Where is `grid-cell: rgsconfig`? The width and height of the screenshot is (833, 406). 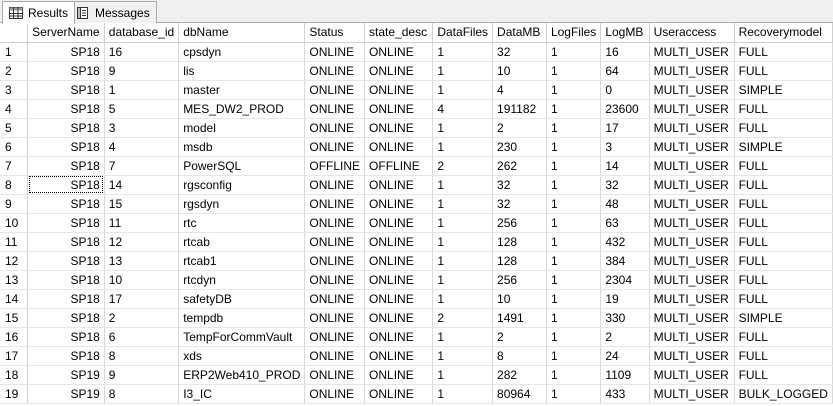
grid-cell: rgsconfig is located at coordinates (242, 185).